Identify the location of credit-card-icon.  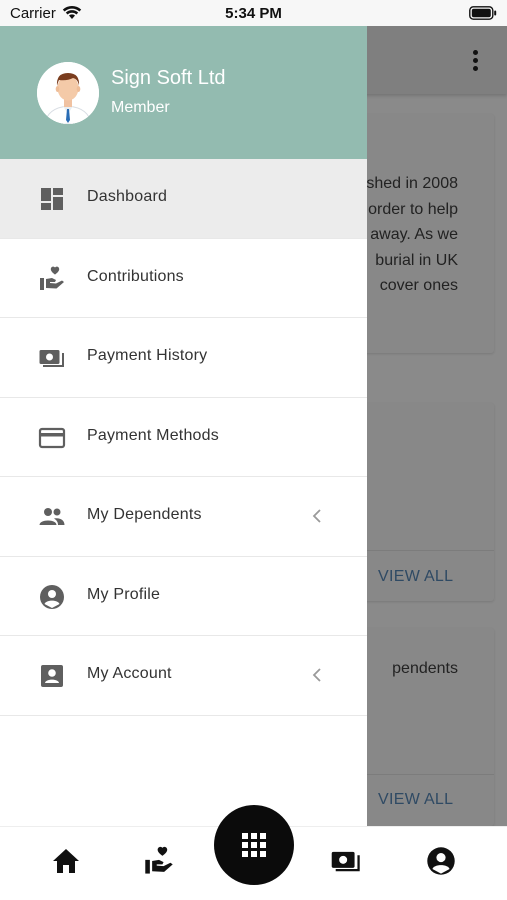
(52, 437).